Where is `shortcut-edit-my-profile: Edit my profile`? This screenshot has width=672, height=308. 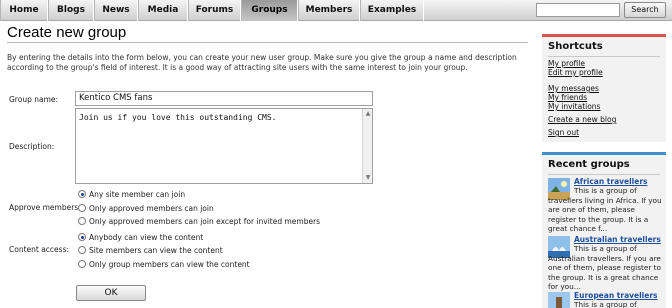
shortcut-edit-my-profile: Edit my profile is located at coordinates (575, 72).